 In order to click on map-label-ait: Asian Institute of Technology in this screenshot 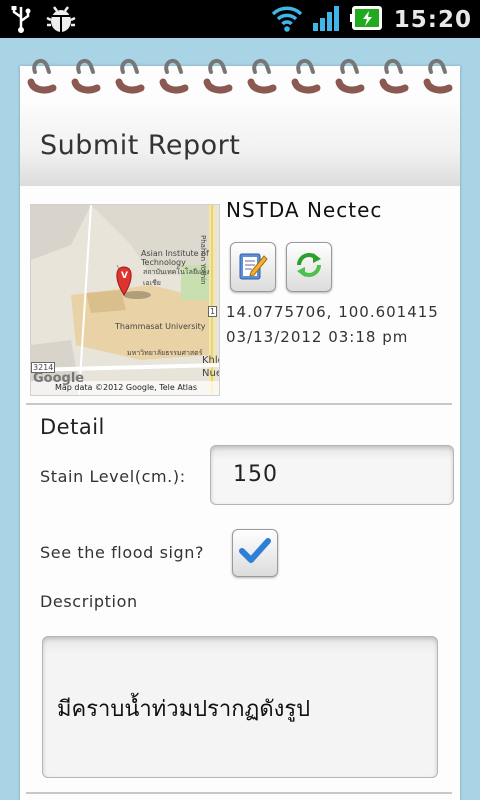, I will do `click(175, 258)`.